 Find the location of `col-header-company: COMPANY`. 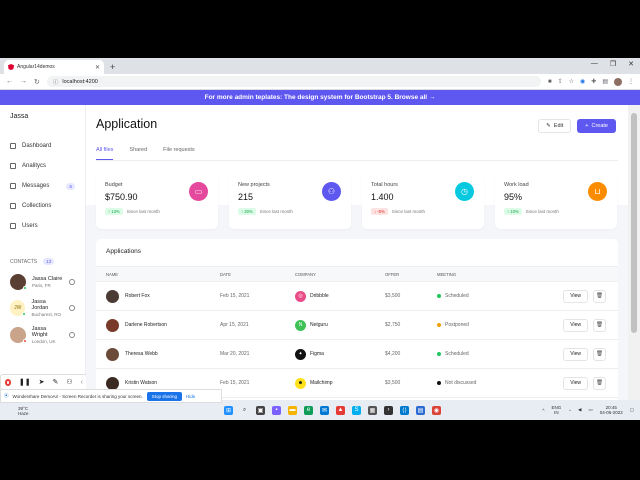

col-header-company: COMPANY is located at coordinates (305, 274).